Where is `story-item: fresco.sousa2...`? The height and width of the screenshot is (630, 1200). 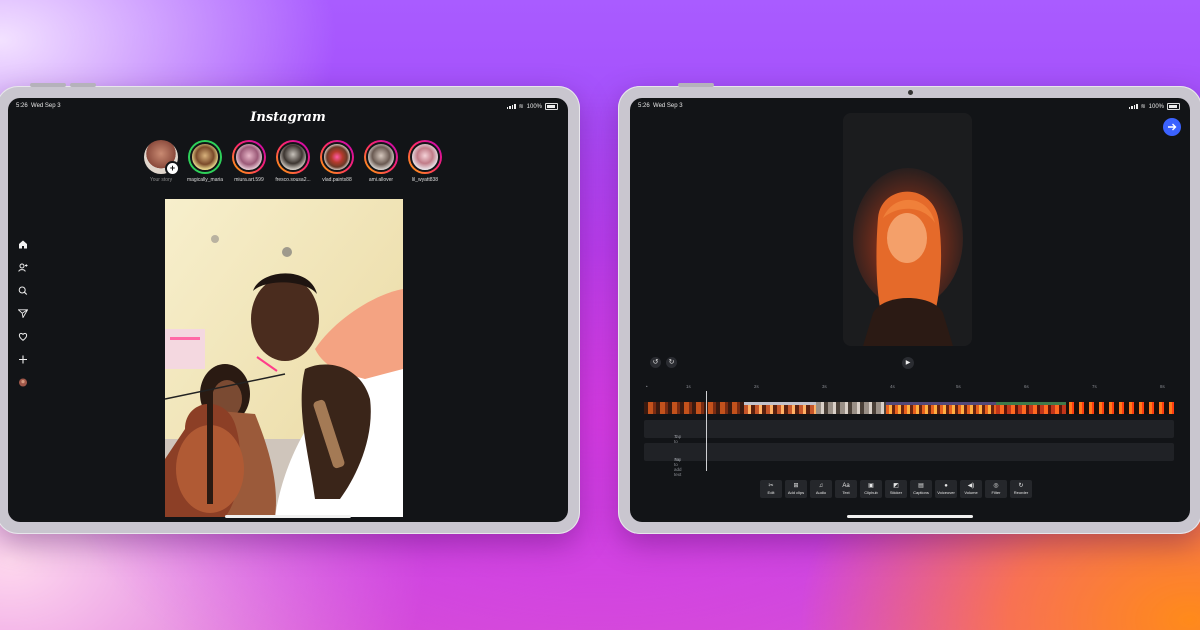 story-item: fresco.sousa2... is located at coordinates (293, 161).